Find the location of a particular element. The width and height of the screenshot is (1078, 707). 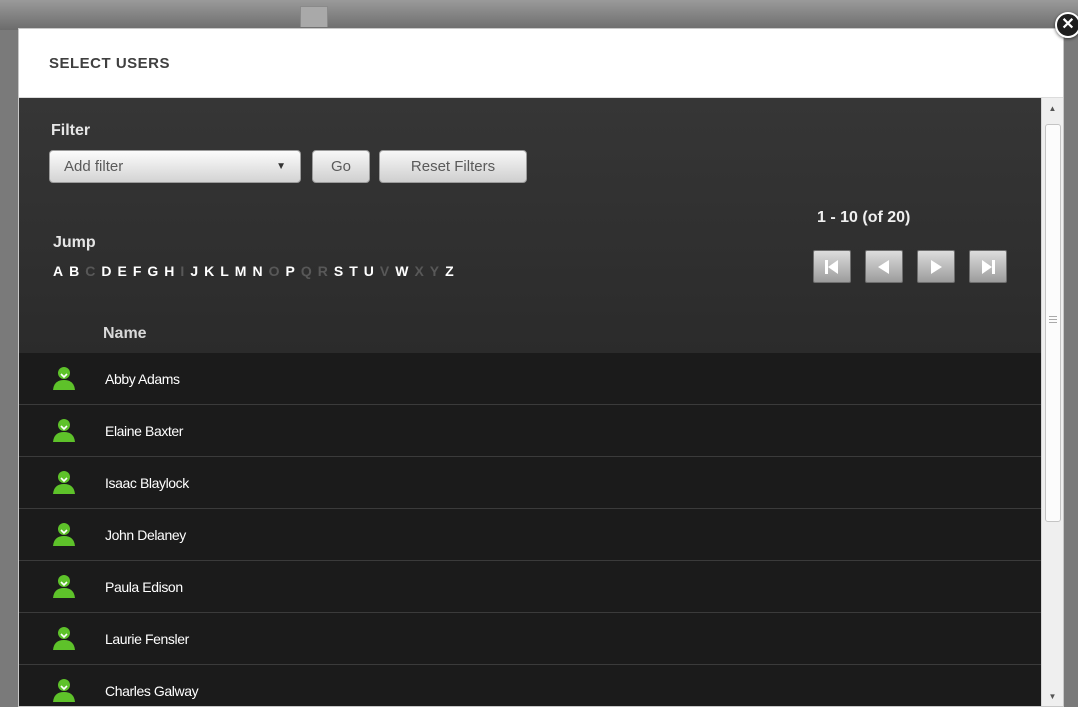

go-button: Go is located at coordinates (341, 166).